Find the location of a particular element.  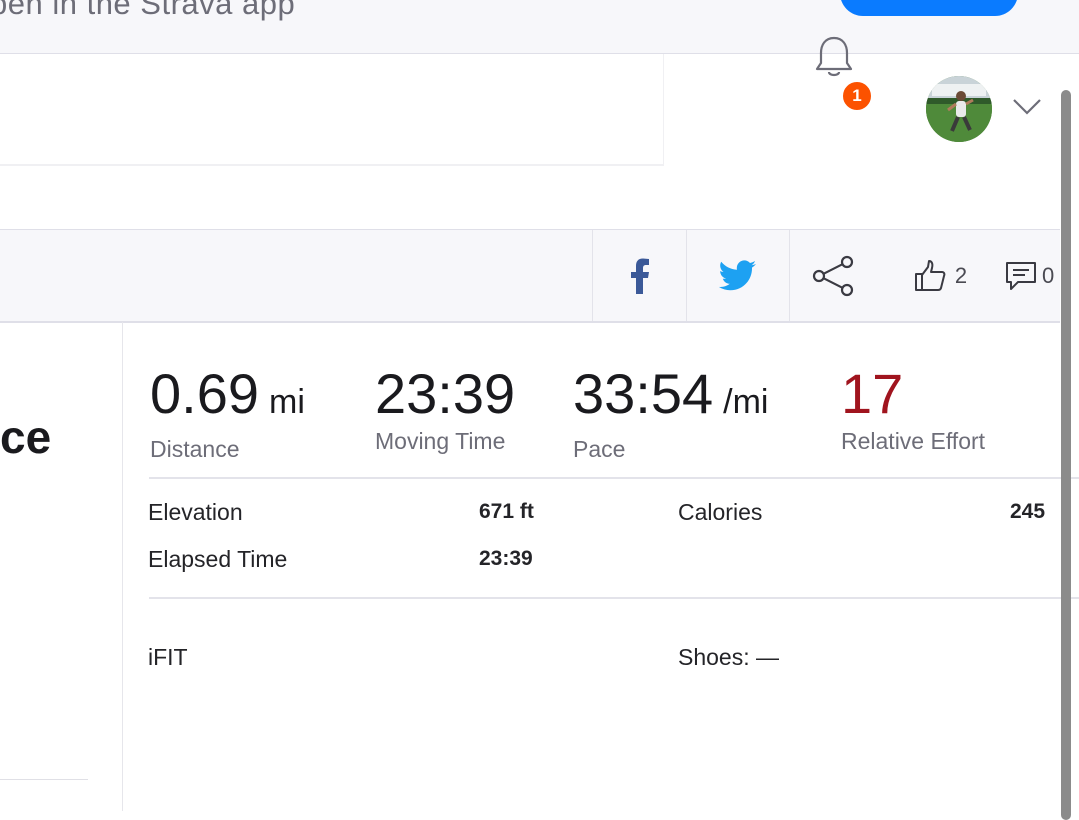

stat-moving-time-value: 23:39 is located at coordinates (445, 393).